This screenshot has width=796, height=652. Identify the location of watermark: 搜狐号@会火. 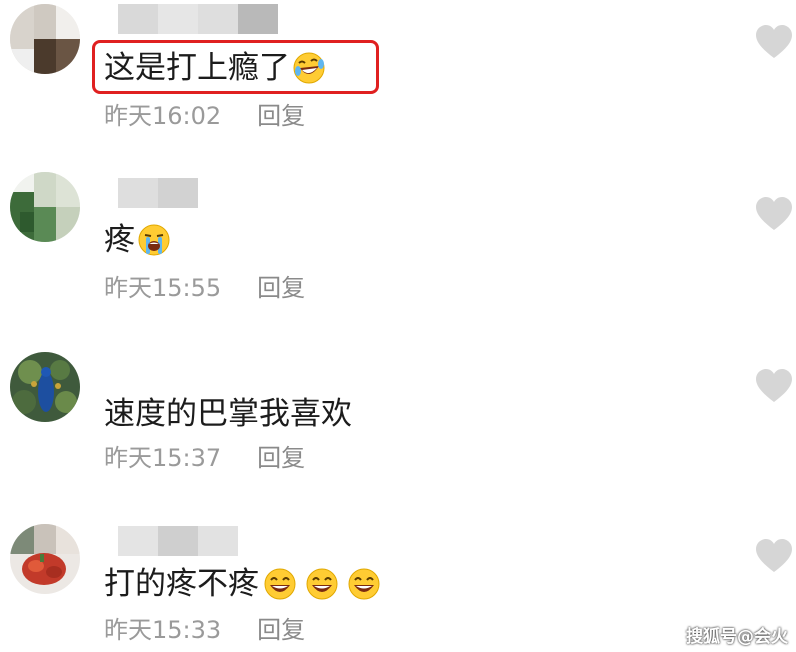
(737, 637).